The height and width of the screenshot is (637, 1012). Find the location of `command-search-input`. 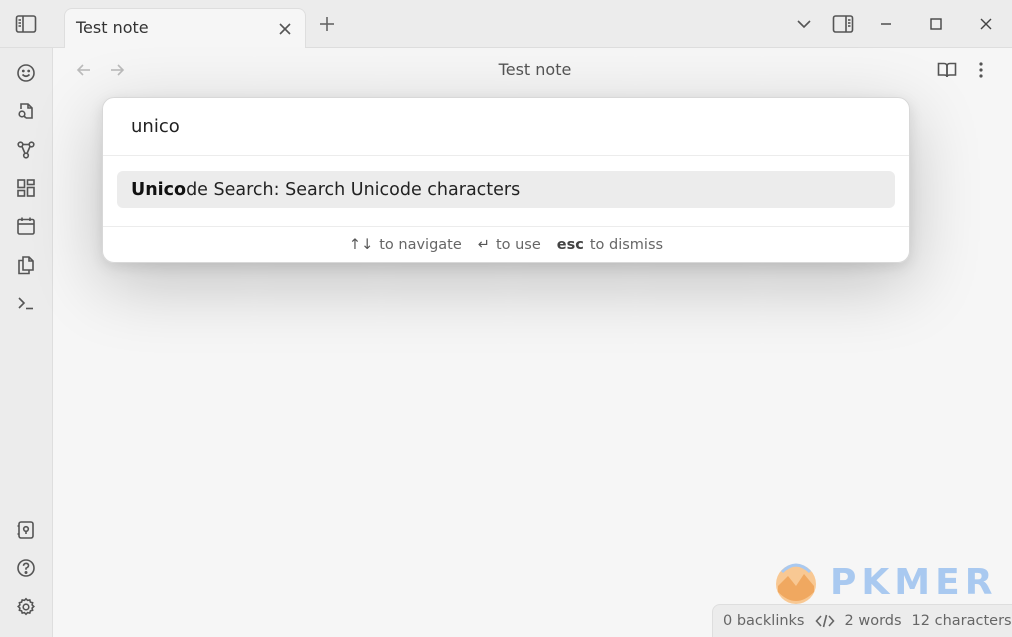

command-search-input is located at coordinates (506, 127).